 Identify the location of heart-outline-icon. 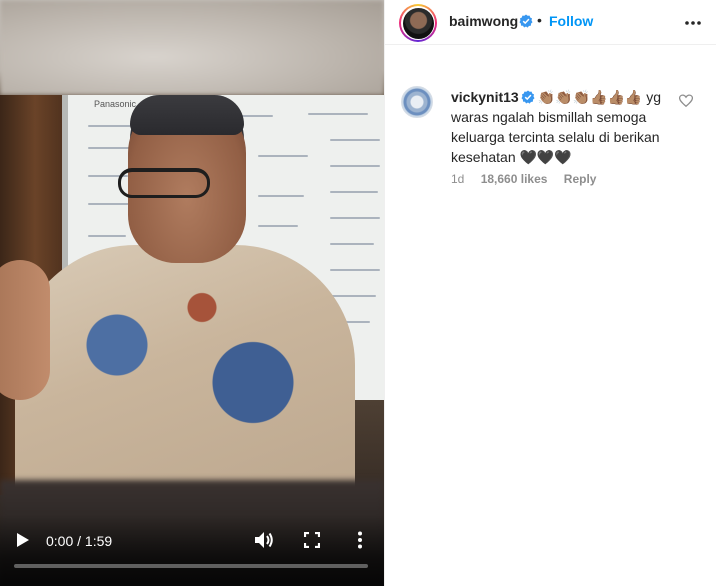
(686, 101).